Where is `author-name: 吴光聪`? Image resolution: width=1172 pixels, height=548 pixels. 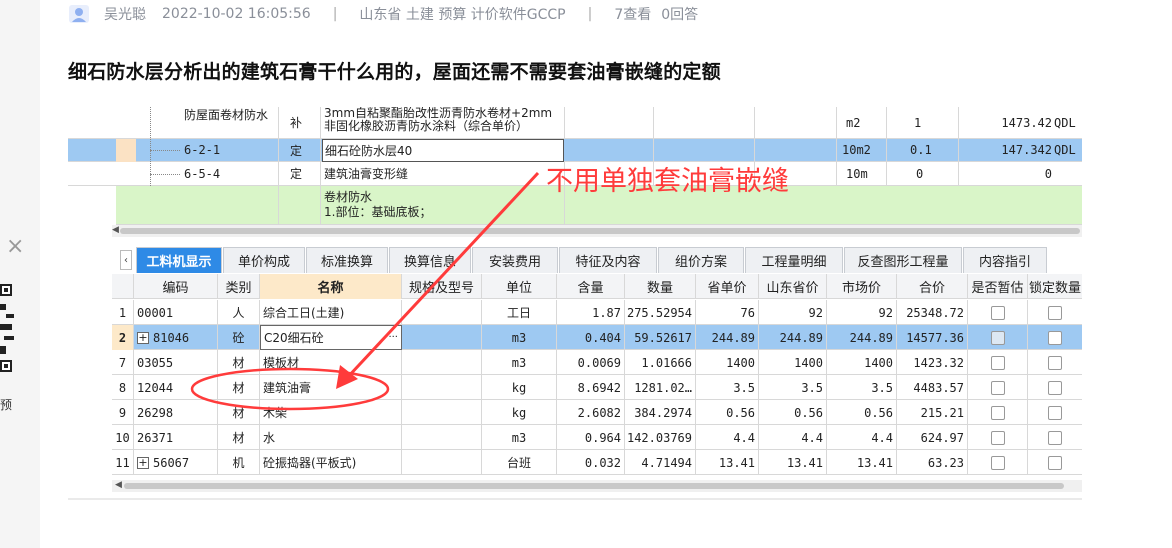
author-name: 吴光聪 is located at coordinates (125, 14).